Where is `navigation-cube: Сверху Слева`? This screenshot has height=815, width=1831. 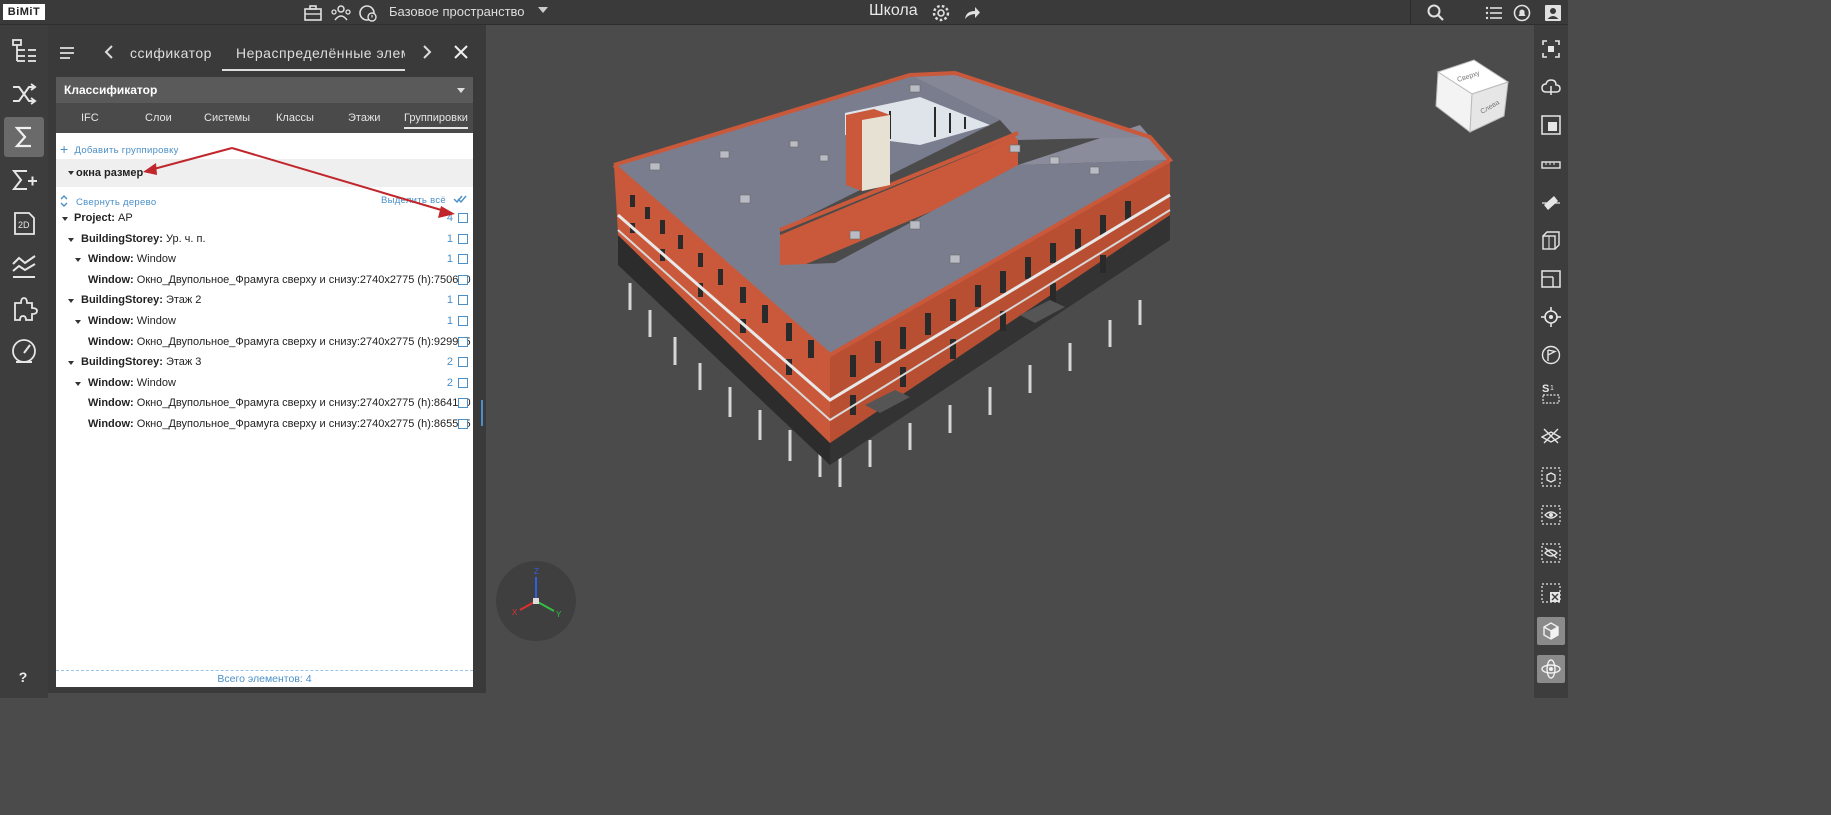
navigation-cube: Сверху Слева is located at coordinates (1472, 98).